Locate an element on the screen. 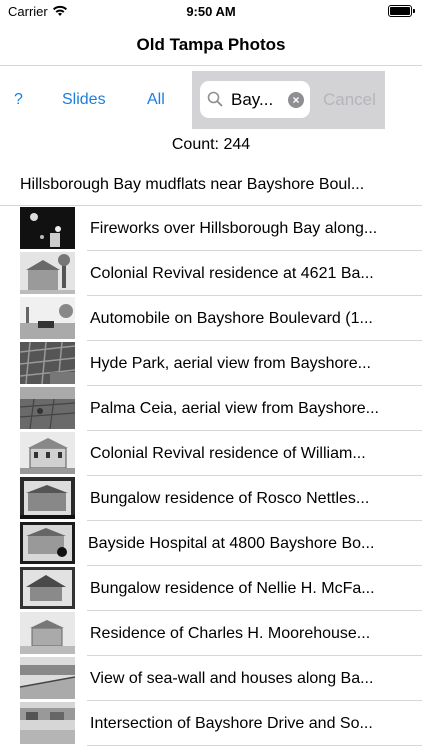 Image resolution: width=422 pixels, height=750 pixels. clock-time: 9:50 AM is located at coordinates (211, 11).